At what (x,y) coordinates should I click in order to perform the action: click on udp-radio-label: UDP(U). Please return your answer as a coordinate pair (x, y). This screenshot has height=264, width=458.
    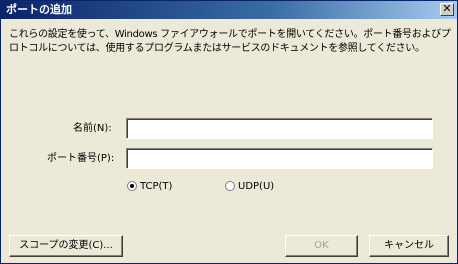
    Looking at the image, I should click on (256, 186).